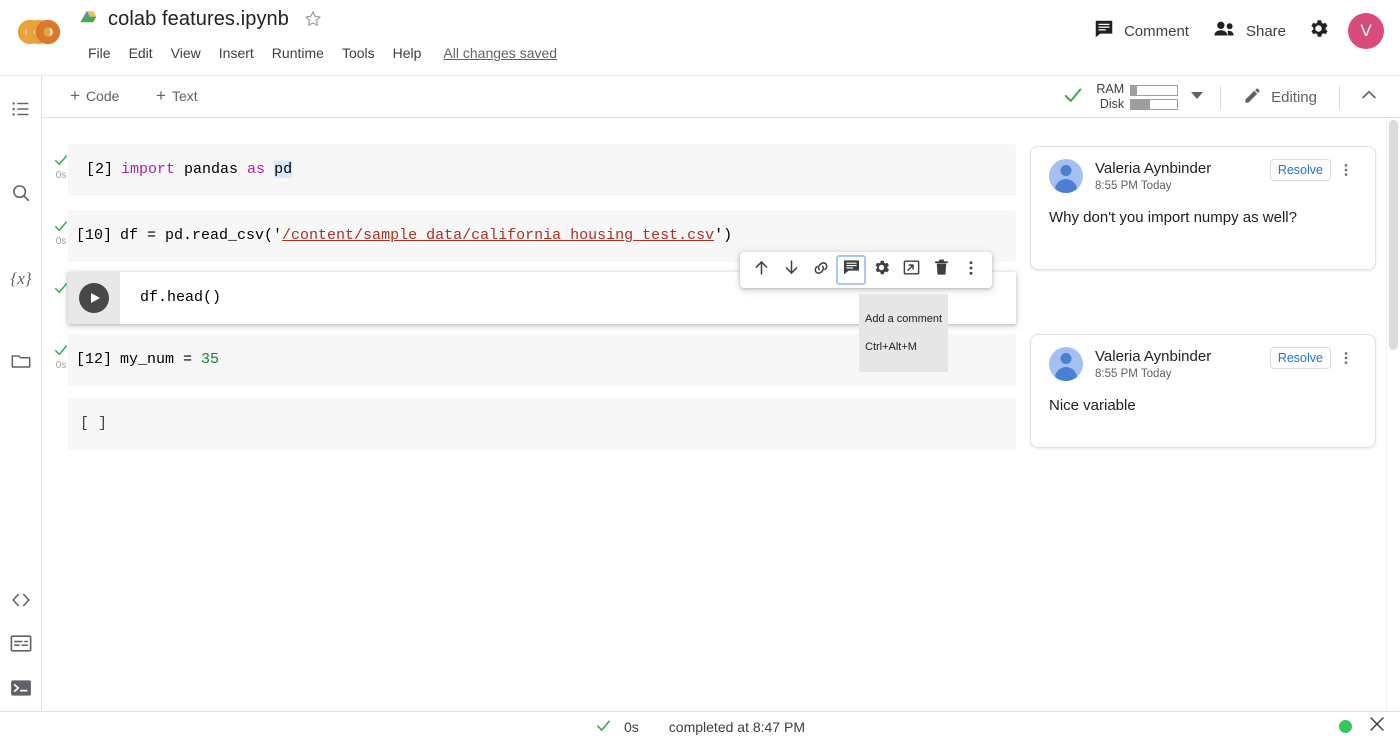 The image size is (1400, 741). What do you see at coordinates (198, 19) in the screenshot?
I see `page-title: colab features.ipynb` at bounding box center [198, 19].